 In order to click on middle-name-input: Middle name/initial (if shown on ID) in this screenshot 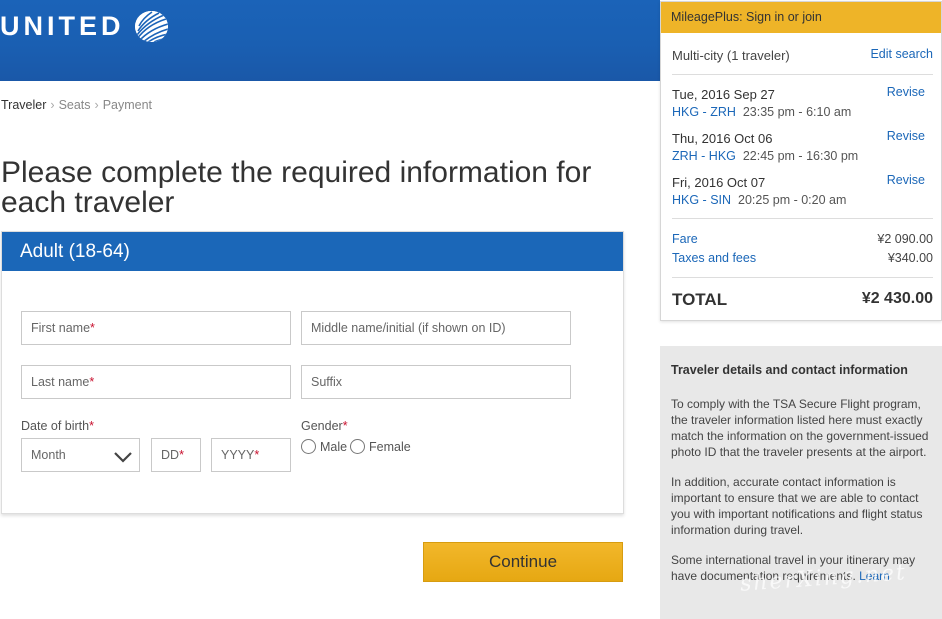, I will do `click(436, 328)`.